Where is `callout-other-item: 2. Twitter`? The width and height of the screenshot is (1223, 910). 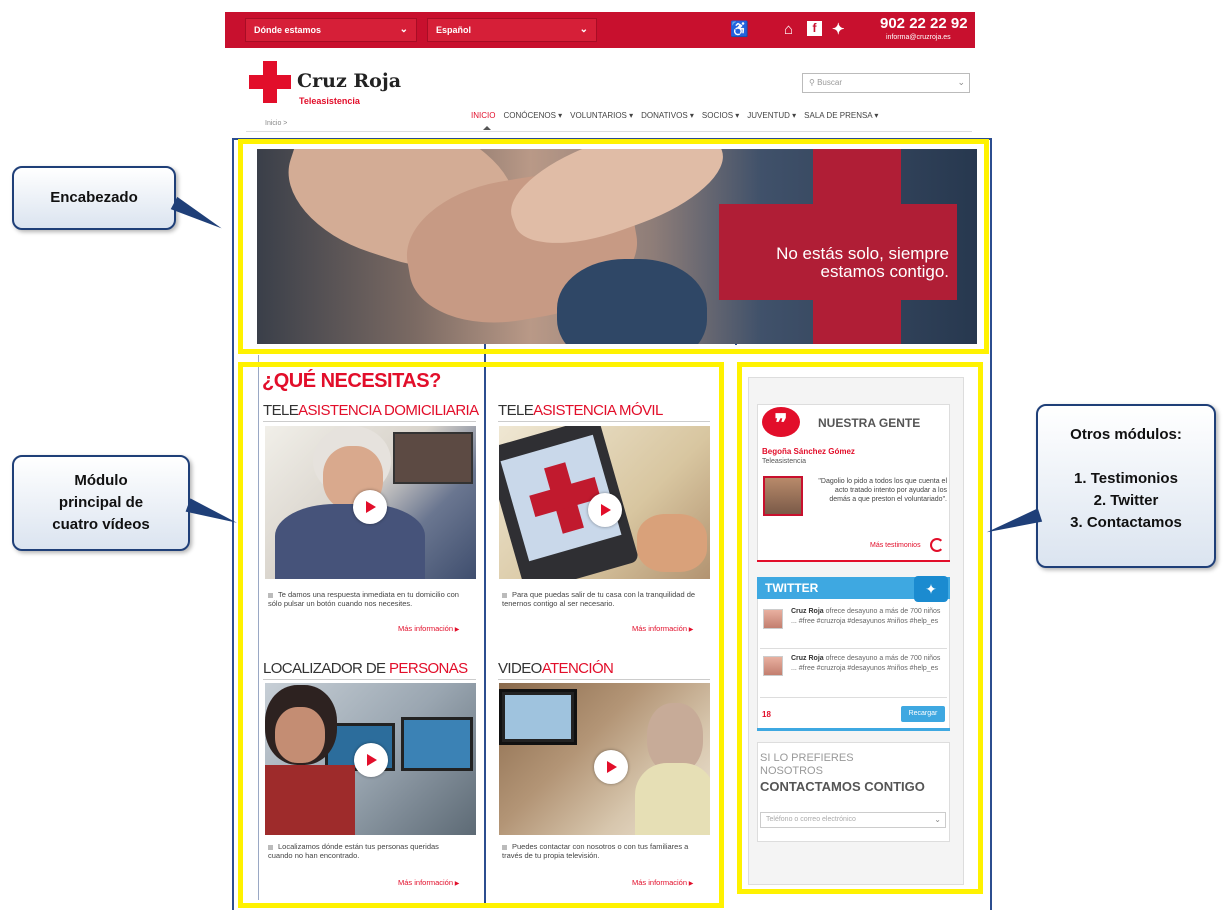 callout-other-item: 2. Twitter is located at coordinates (1126, 500).